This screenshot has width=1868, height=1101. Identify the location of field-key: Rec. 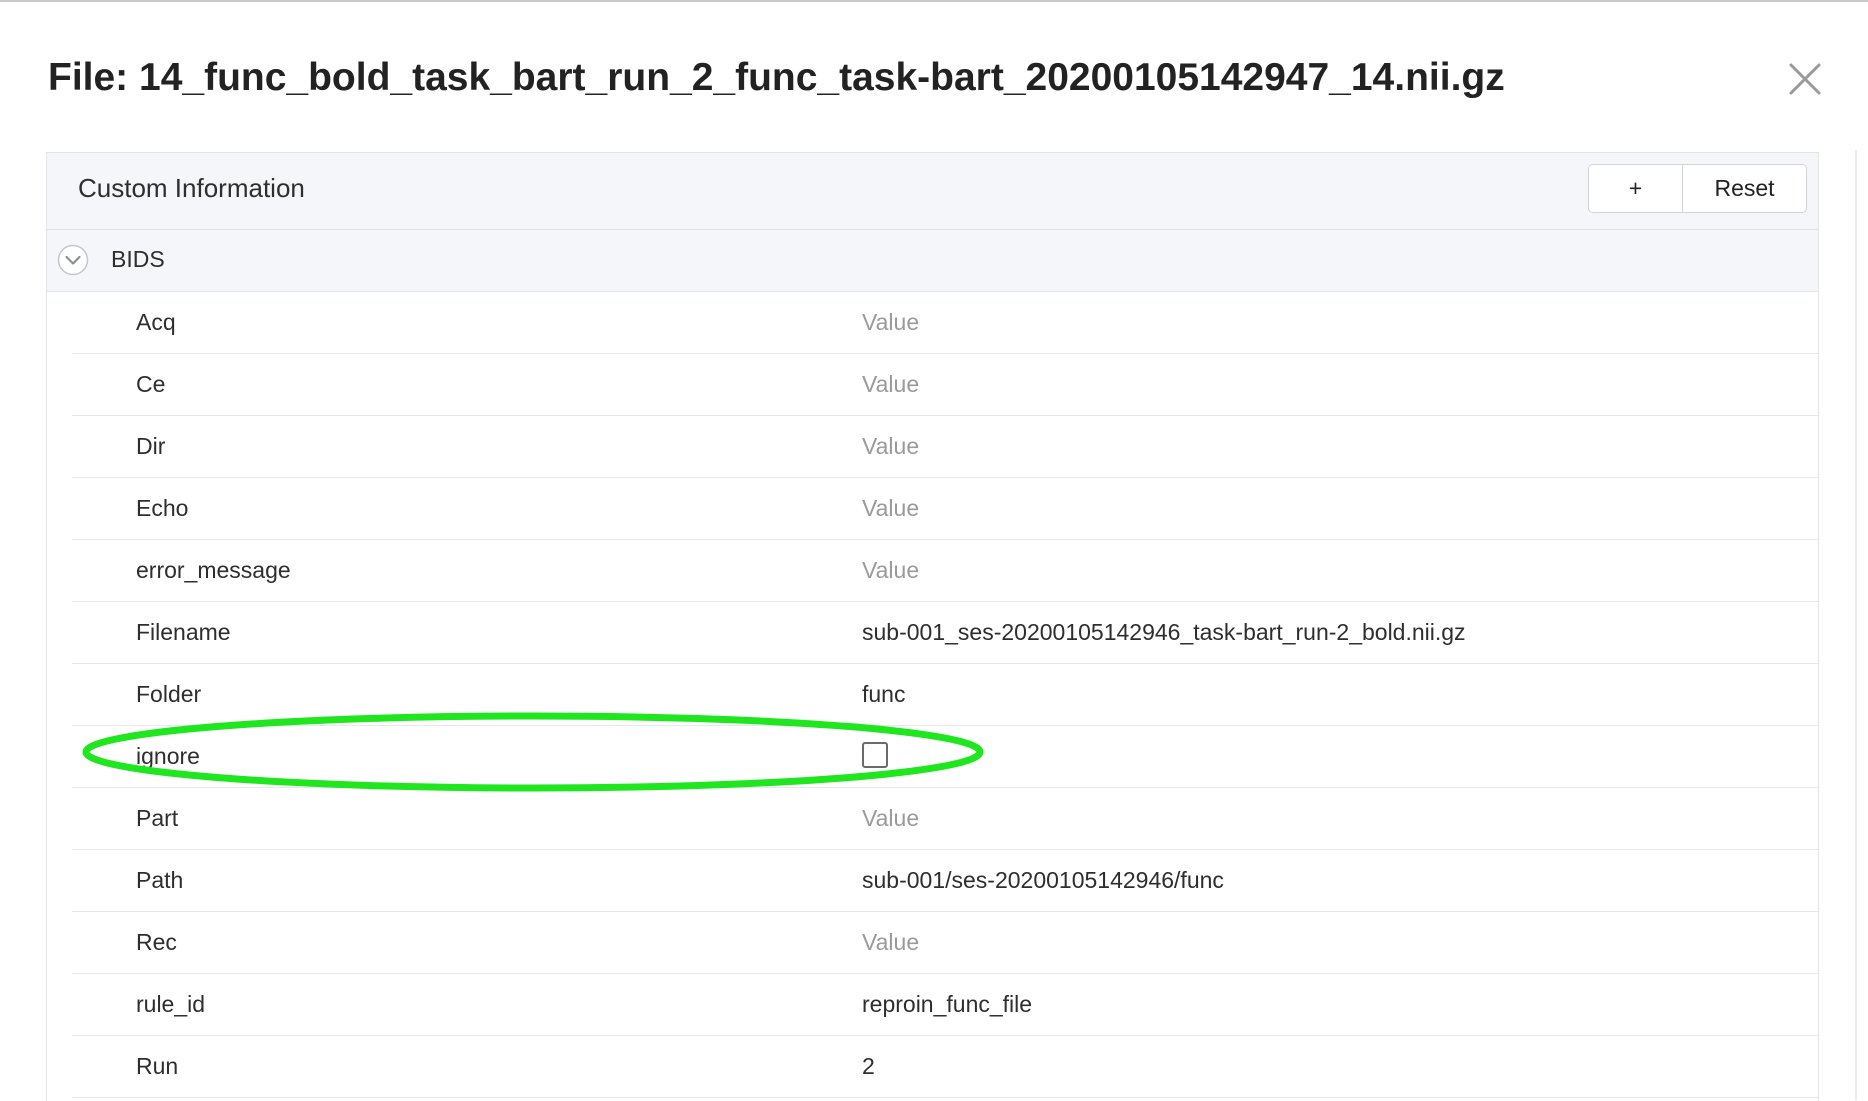
(156, 942).